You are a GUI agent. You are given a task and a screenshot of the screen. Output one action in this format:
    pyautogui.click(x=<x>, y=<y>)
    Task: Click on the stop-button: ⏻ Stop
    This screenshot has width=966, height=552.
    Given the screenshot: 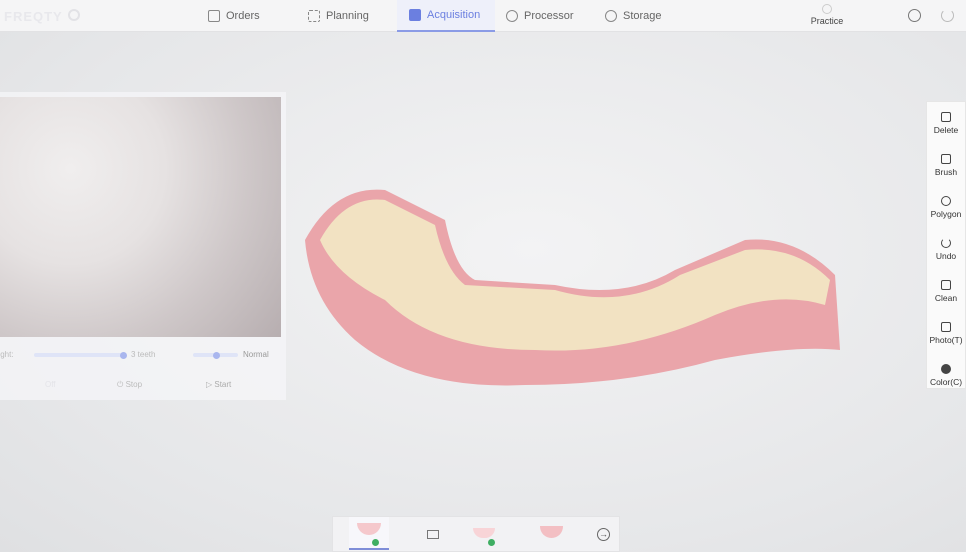 What is the action you would take?
    pyautogui.click(x=129, y=385)
    